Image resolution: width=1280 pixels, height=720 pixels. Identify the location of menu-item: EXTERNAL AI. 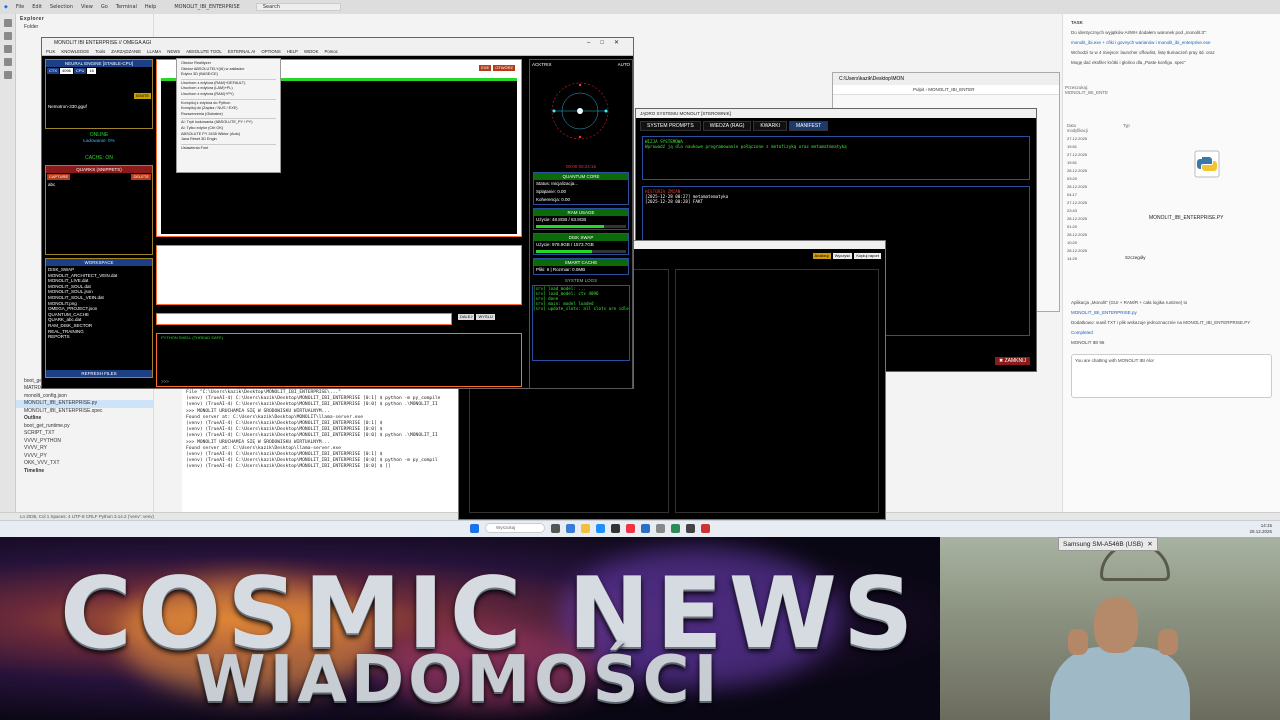
(242, 51).